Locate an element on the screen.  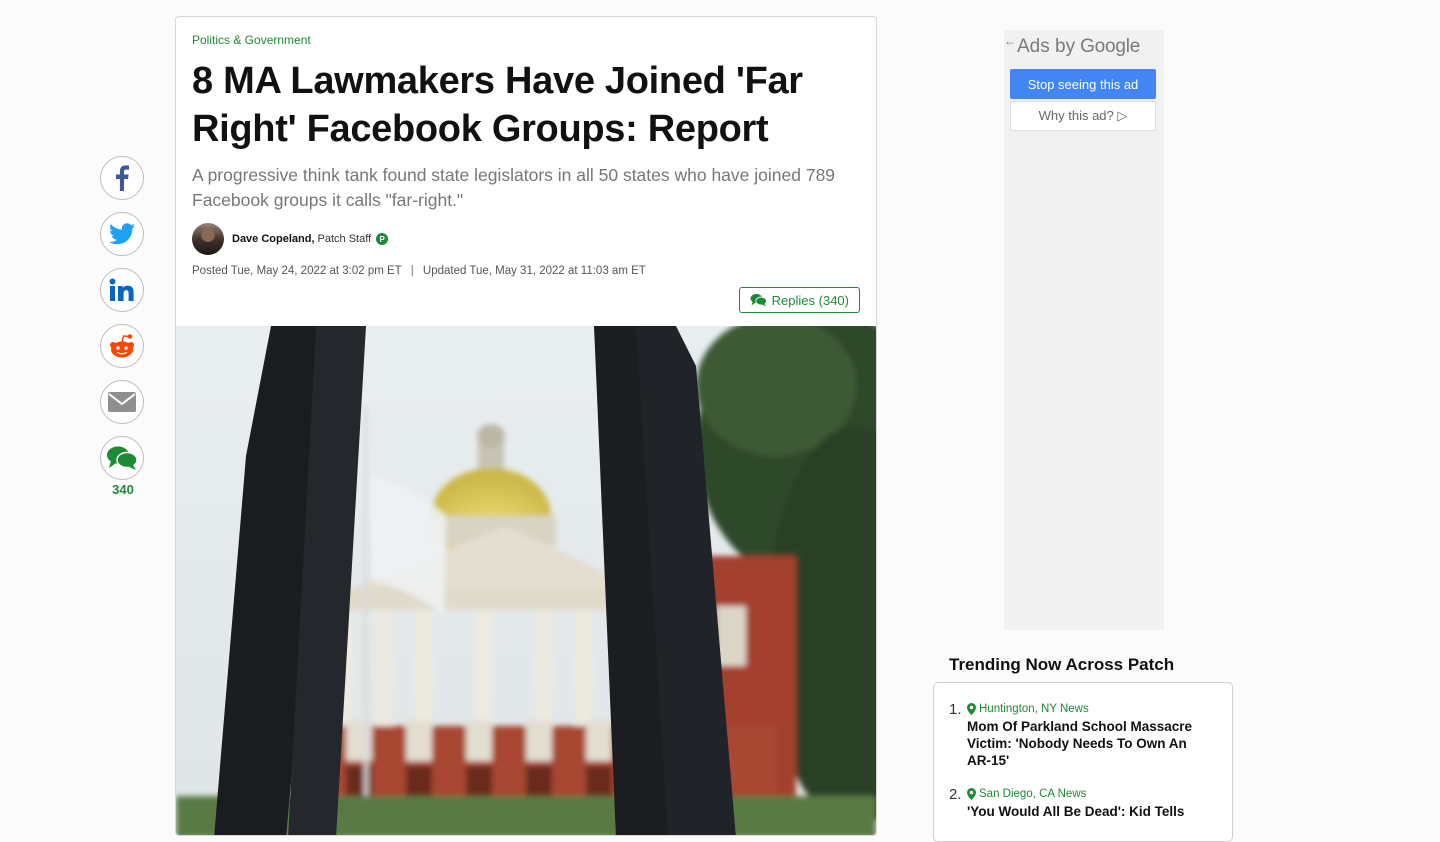
reddit-share-button is located at coordinates (122, 346).